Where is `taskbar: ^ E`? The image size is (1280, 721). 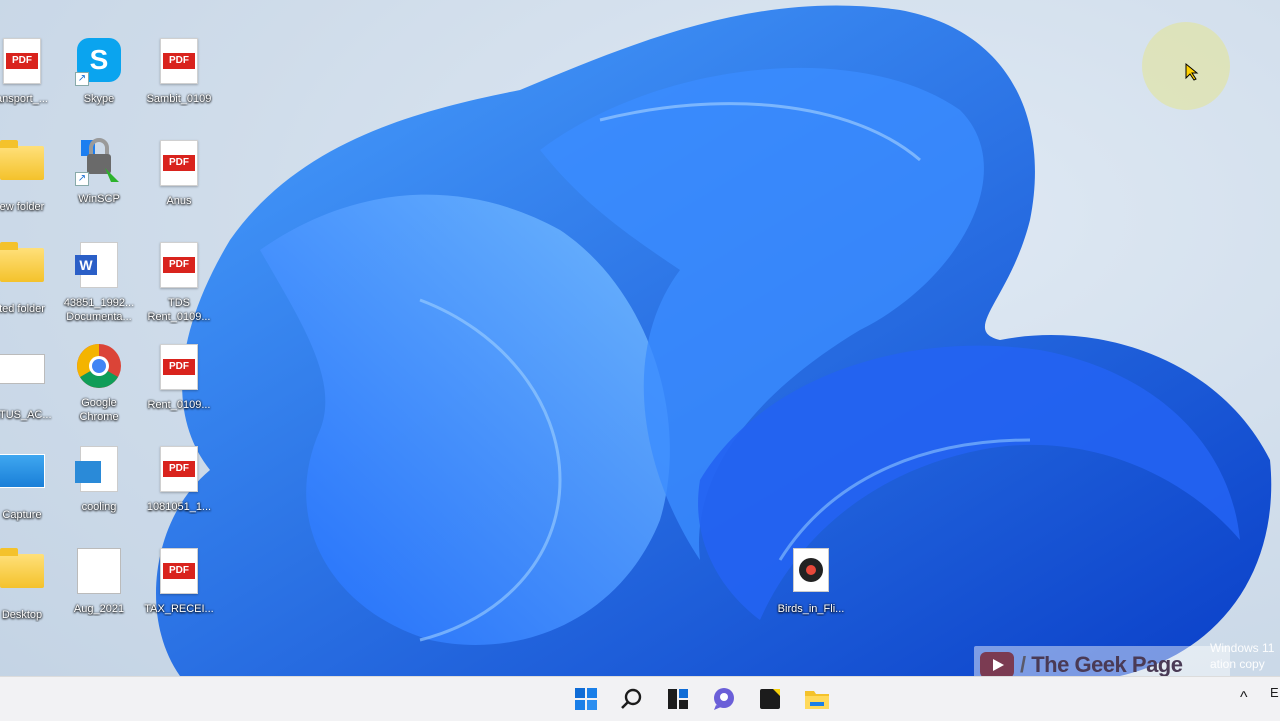
taskbar: ^ E is located at coordinates (640, 698).